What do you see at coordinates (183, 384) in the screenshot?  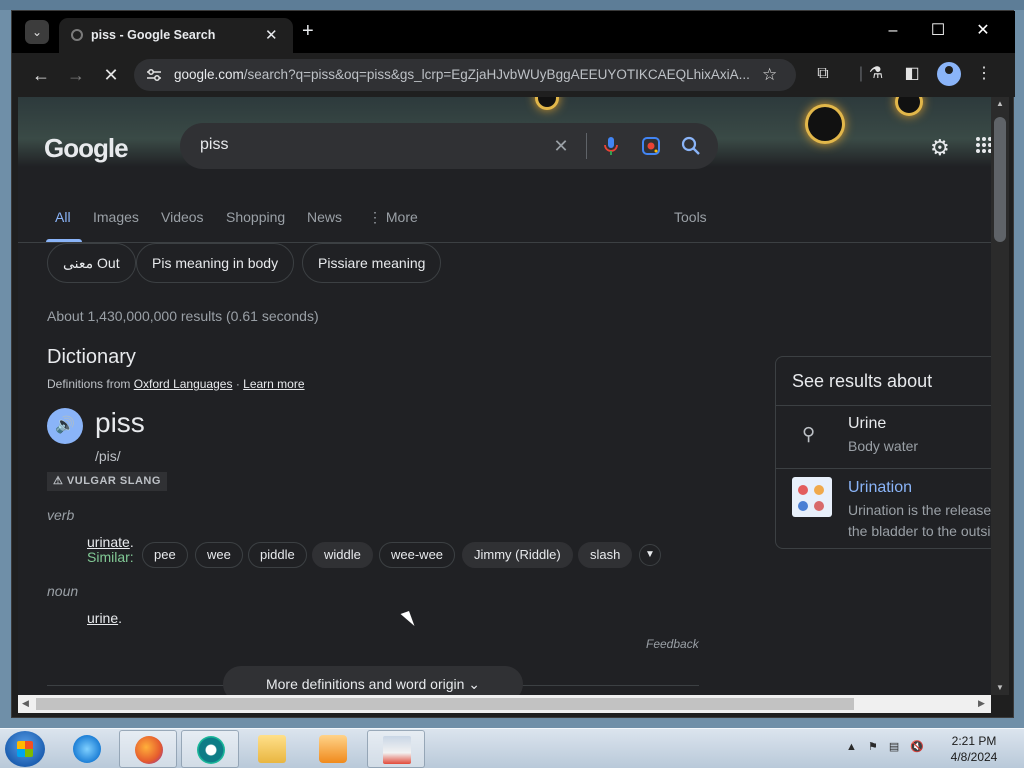 I see `source-link: Oxford Languages` at bounding box center [183, 384].